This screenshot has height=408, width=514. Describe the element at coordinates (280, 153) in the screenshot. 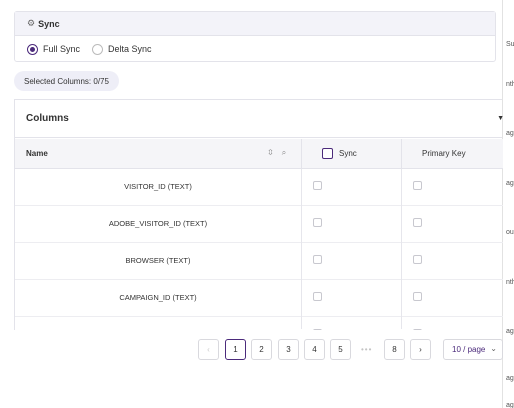

I see `header-tools: ⇳ ⌕` at that location.